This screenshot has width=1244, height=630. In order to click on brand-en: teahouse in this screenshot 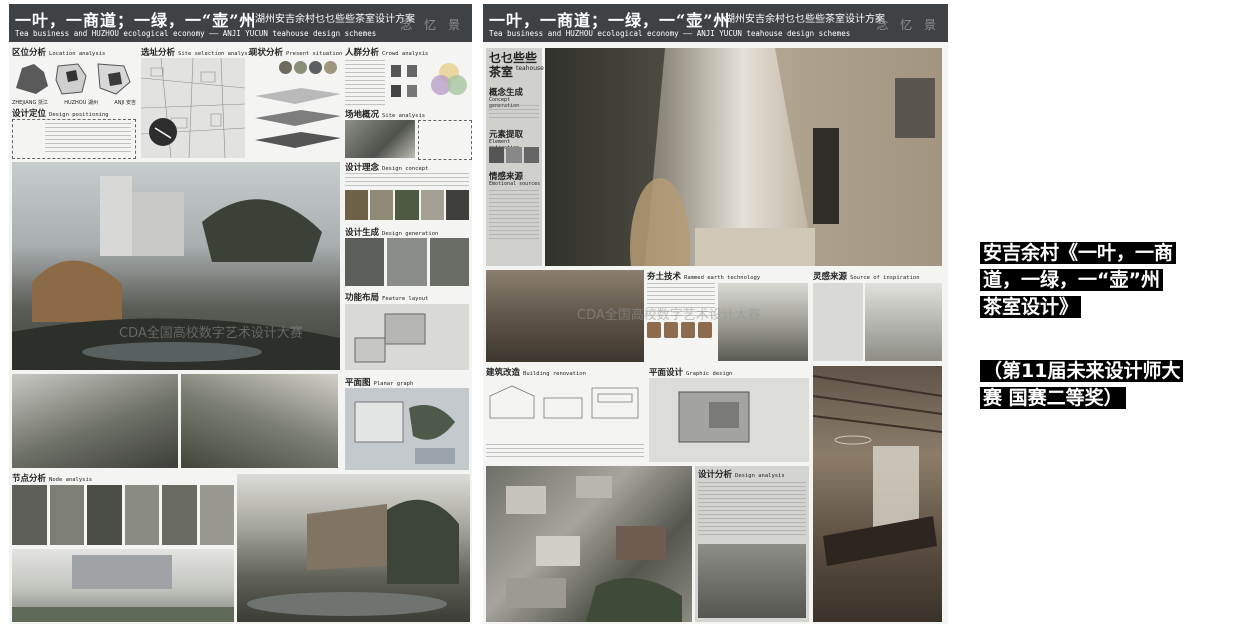, I will do `click(530, 68)`.